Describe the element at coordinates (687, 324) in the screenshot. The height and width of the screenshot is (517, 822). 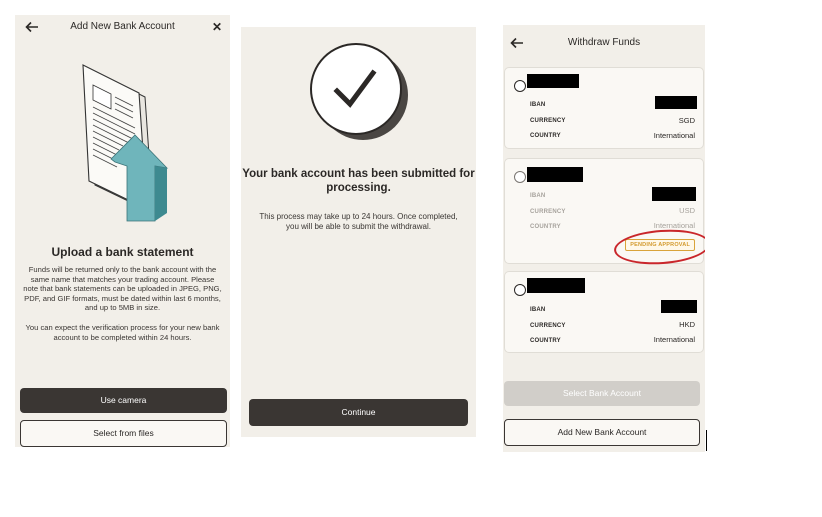
I see `currency-value: HKD` at that location.